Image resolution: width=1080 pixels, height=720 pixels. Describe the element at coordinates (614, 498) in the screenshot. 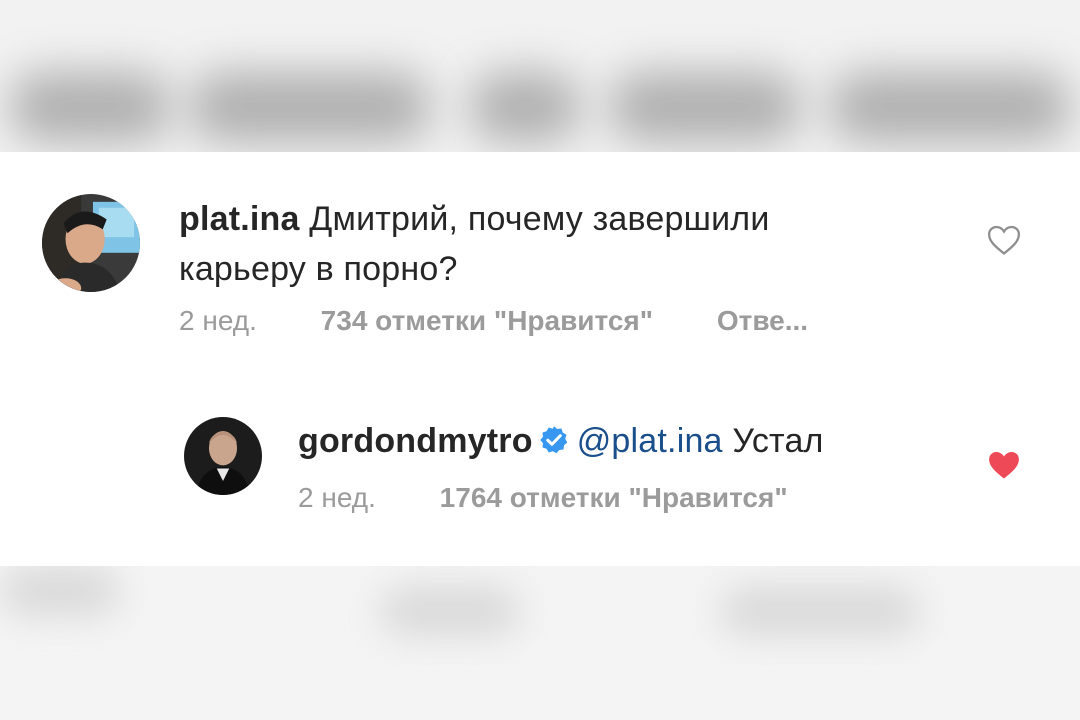

I see `comment-likes-count: 1764 отметки "Нравится"` at that location.